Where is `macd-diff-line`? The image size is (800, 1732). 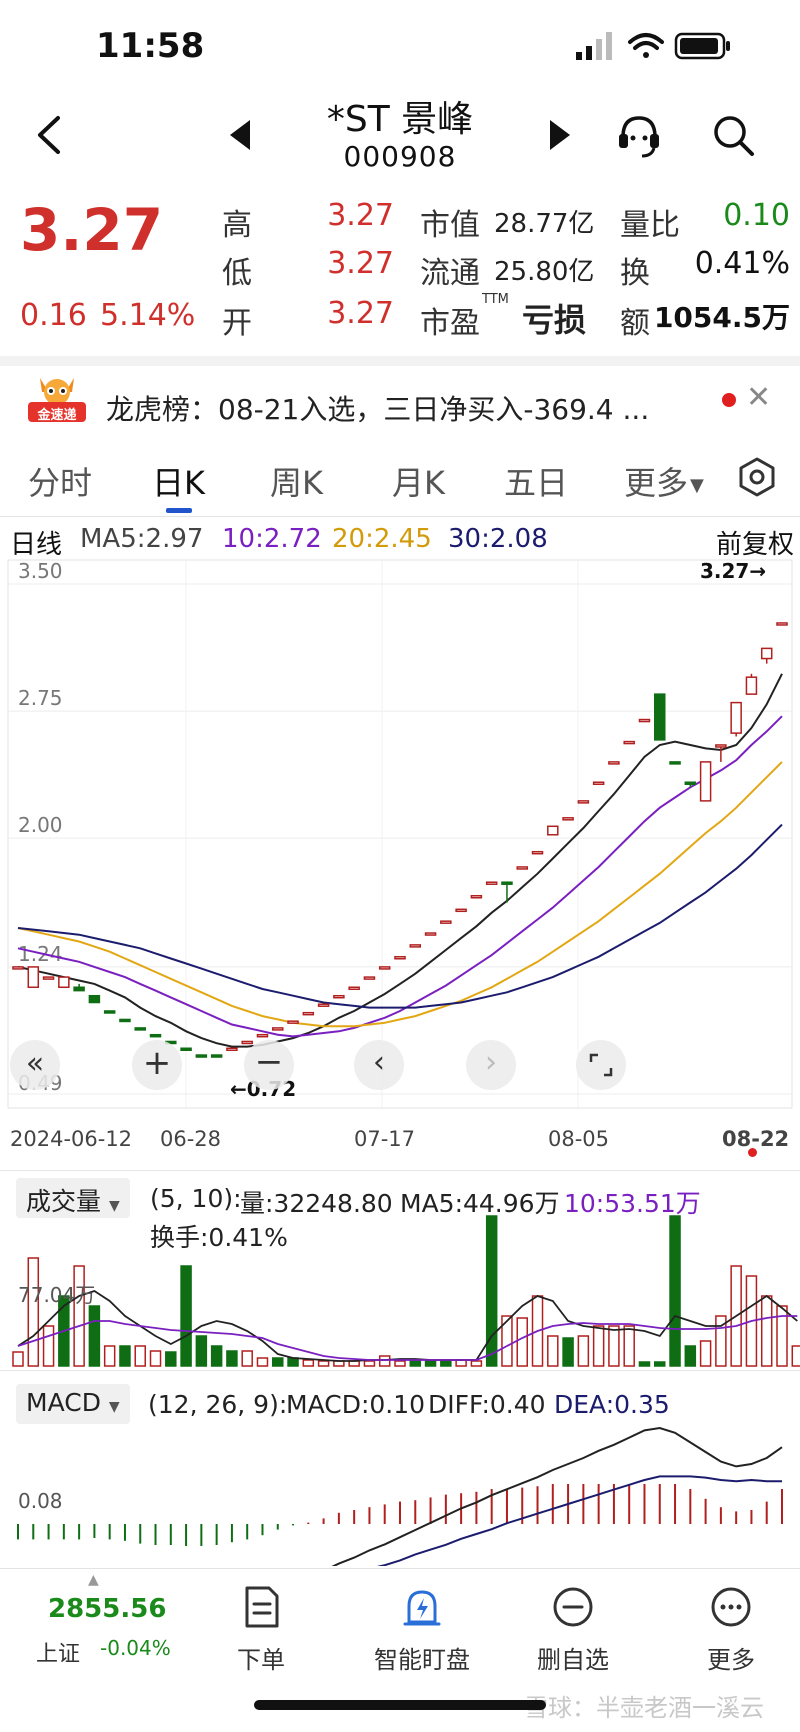 macd-diff-line is located at coordinates (557, 1496).